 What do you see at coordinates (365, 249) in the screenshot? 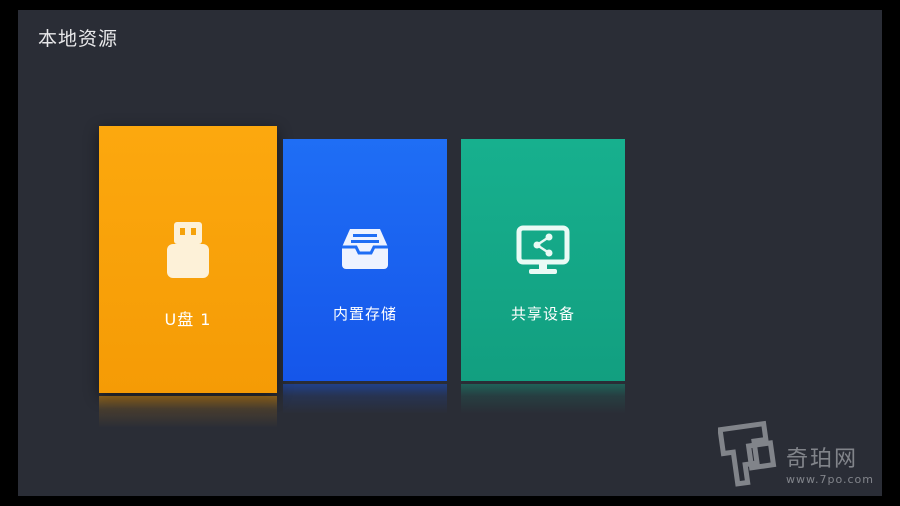
I see `inbox-tray-icon` at bounding box center [365, 249].